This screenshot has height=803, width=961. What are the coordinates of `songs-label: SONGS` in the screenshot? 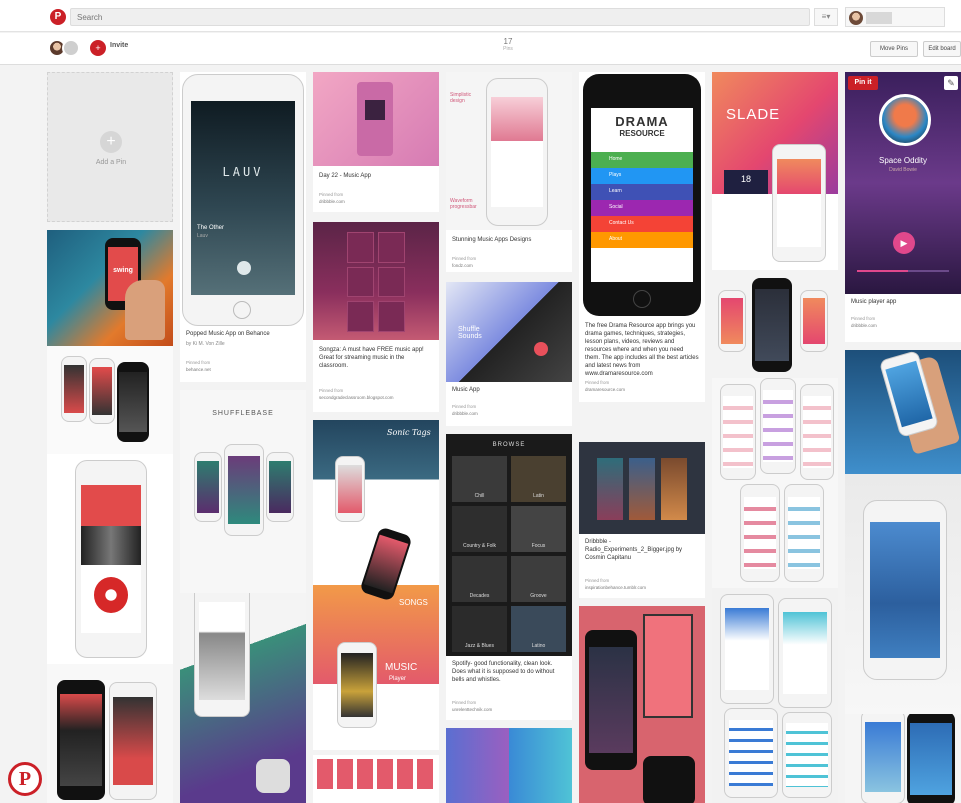 It's located at (413, 602).